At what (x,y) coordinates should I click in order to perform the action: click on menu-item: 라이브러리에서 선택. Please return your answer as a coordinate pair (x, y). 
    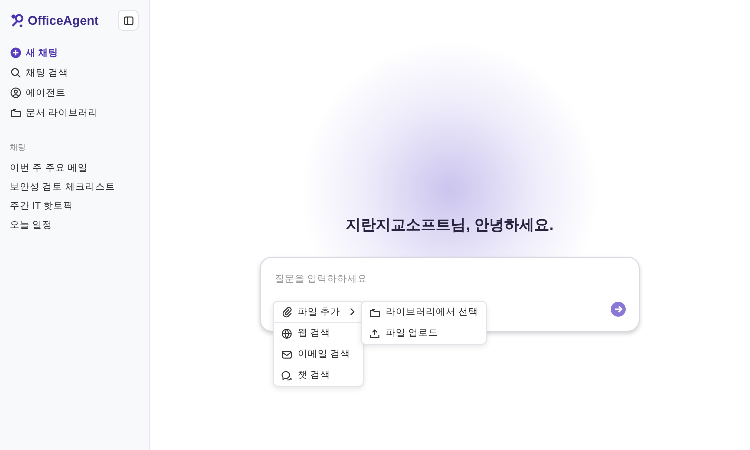
    Looking at the image, I should click on (424, 312).